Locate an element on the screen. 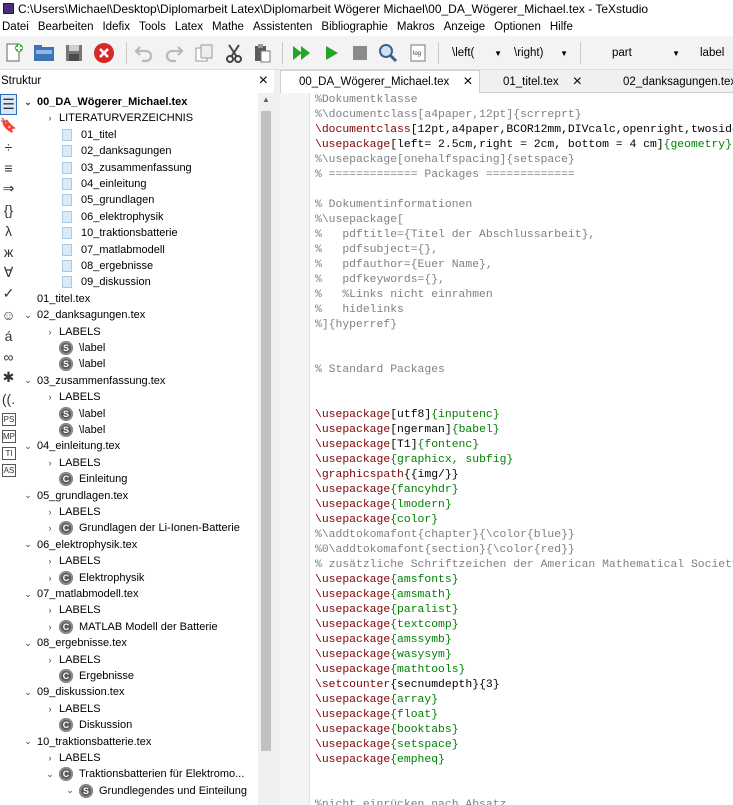 The image size is (733, 805). tree-item: › C Elektrophysik is located at coordinates (94, 578).